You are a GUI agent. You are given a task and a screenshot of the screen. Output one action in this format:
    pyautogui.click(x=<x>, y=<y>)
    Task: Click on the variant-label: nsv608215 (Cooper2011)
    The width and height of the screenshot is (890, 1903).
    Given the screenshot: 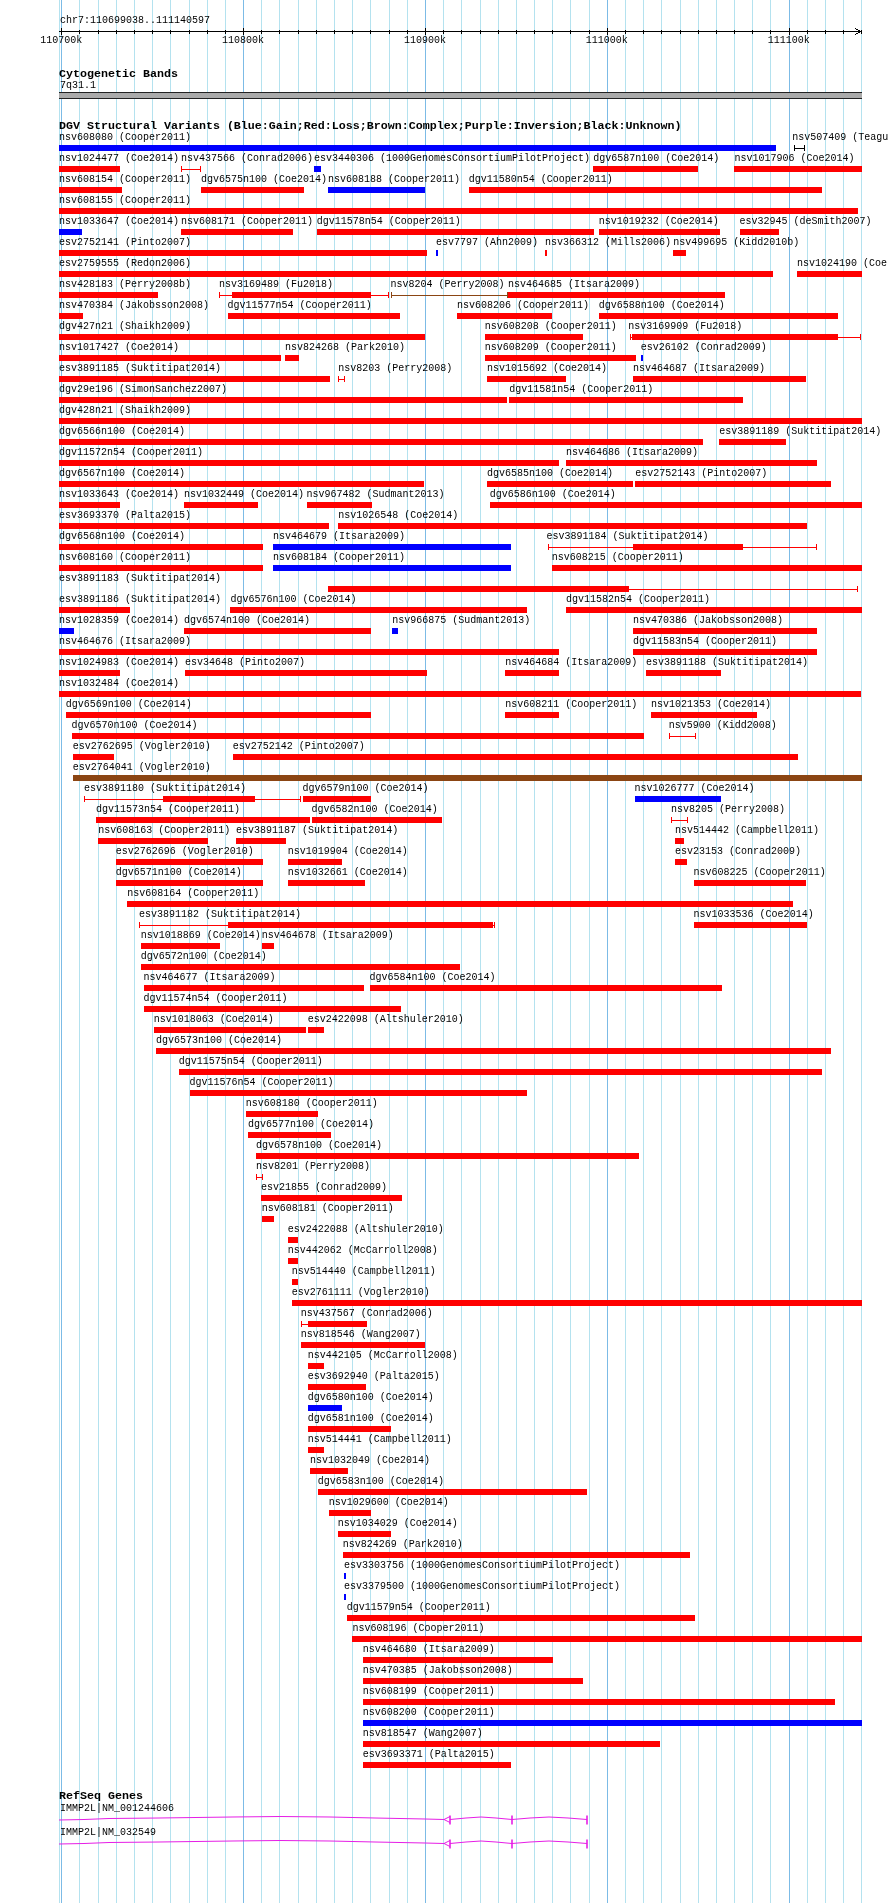 What is the action you would take?
    pyautogui.click(x=617, y=558)
    